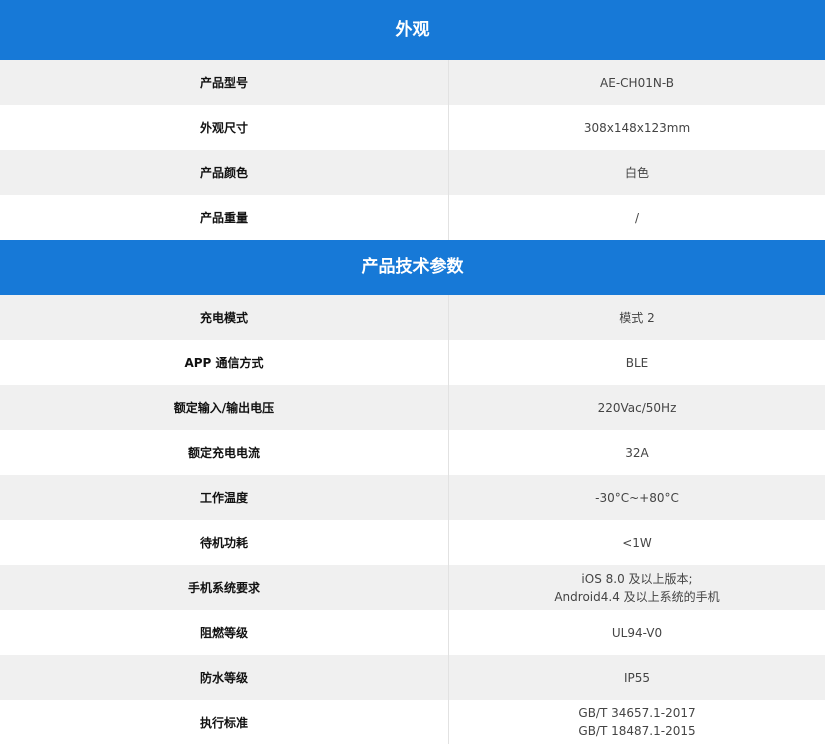 The width and height of the screenshot is (825, 744). Describe the element at coordinates (637, 596) in the screenshot. I see `spec-value-line: Android4.4 及以上系统的手机` at that location.